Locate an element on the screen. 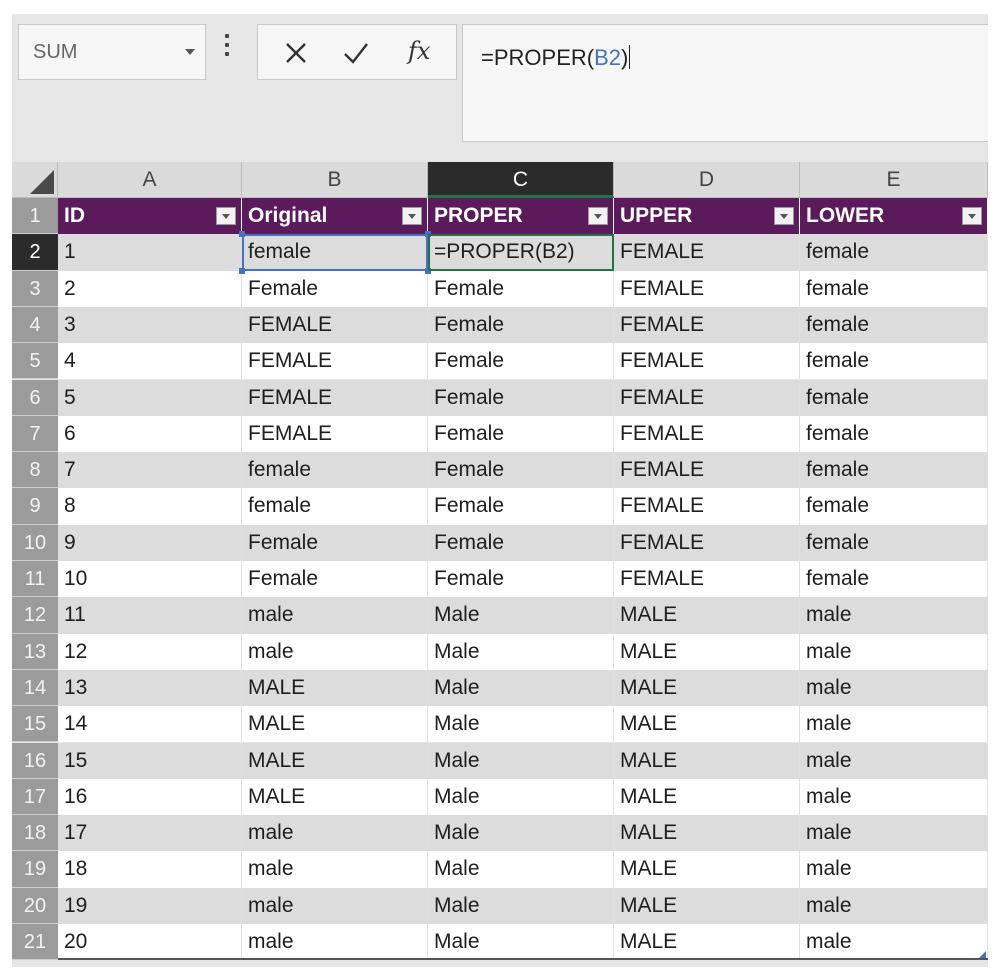 Image resolution: width=1000 pixels, height=979 pixels. row-header-5: 5 is located at coordinates (35, 361).